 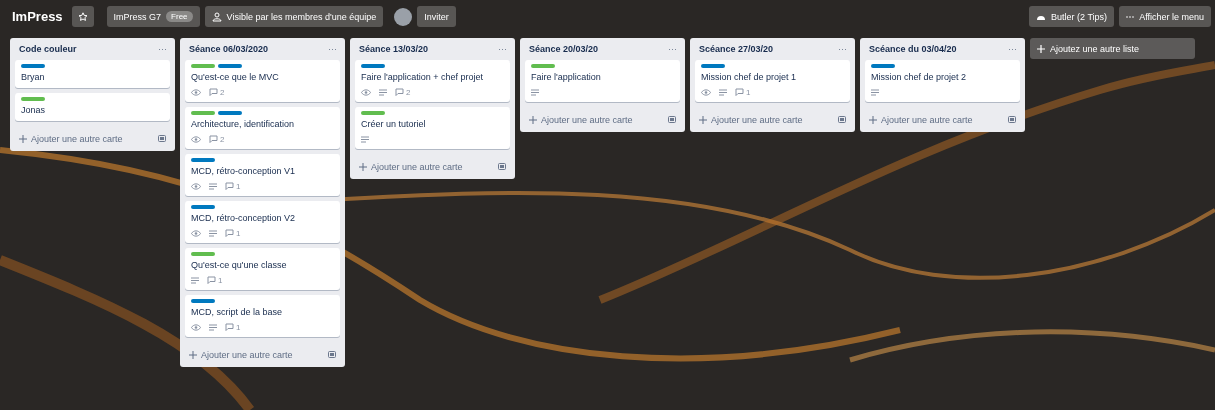 I want to click on card: MCD, script de la base 1, so click(x=262, y=316).